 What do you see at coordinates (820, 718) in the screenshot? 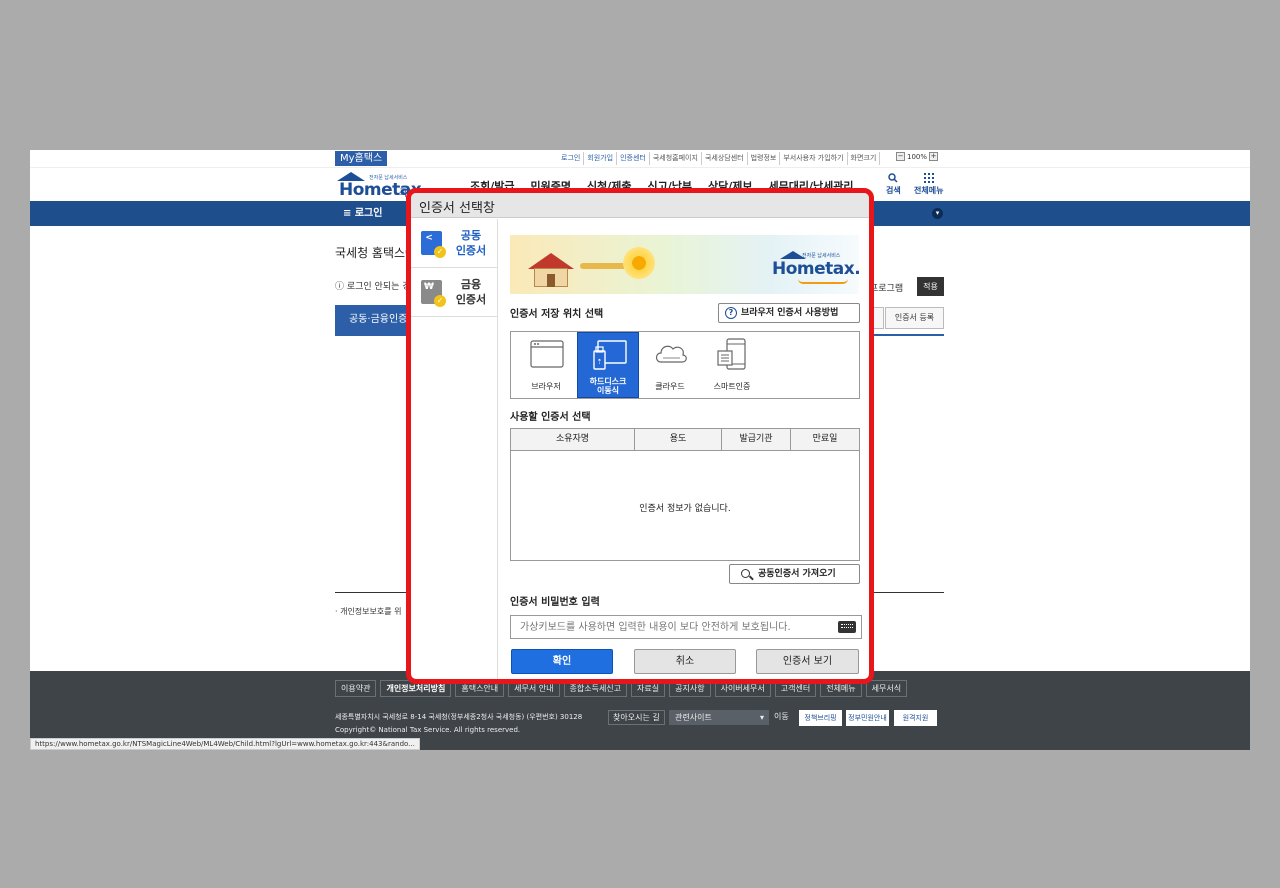
I see `policy-briefing-badge: 정책브리핑` at bounding box center [820, 718].